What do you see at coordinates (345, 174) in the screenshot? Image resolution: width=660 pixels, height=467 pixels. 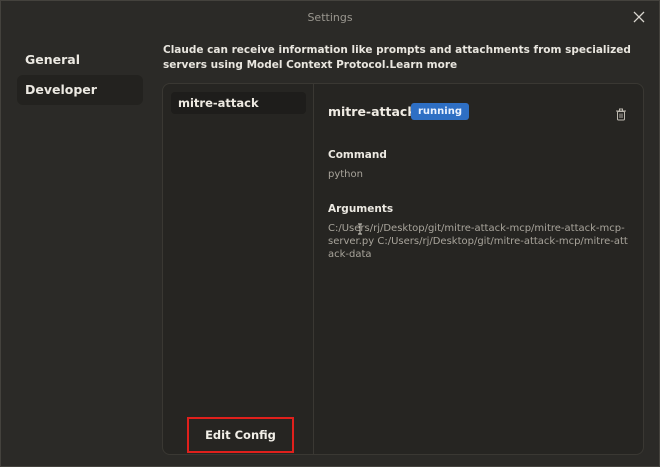 I see `command-value: python` at bounding box center [345, 174].